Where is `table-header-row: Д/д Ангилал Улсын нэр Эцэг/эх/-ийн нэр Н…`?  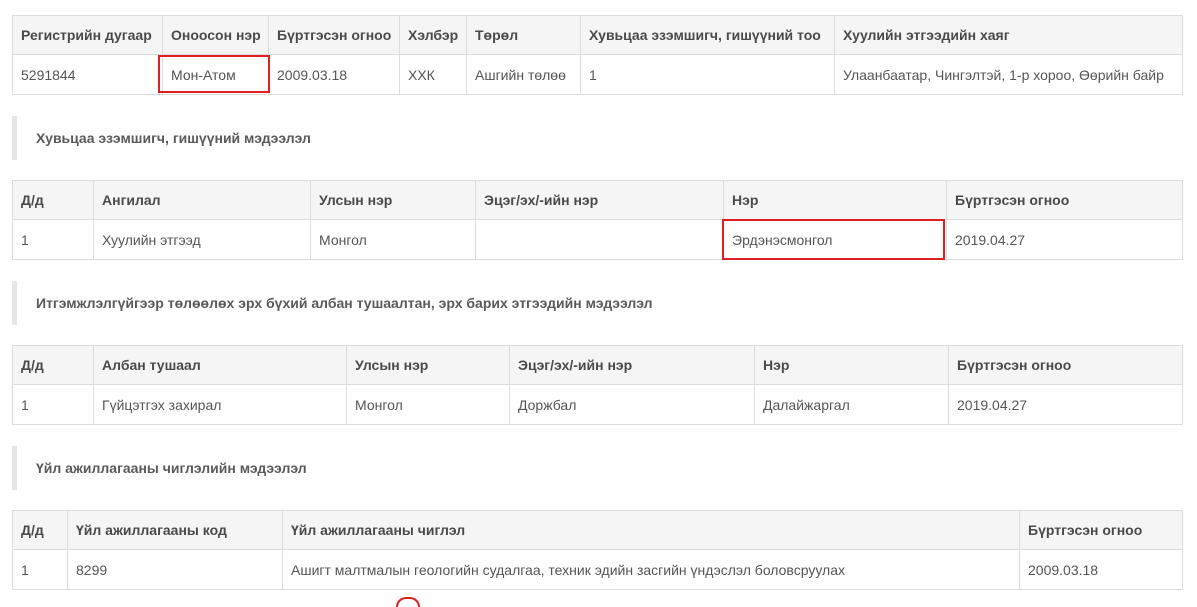
table-header-row: Д/д Ангилал Улсын нэр Эцэг/эх/-ийн нэр Н… is located at coordinates (597, 200).